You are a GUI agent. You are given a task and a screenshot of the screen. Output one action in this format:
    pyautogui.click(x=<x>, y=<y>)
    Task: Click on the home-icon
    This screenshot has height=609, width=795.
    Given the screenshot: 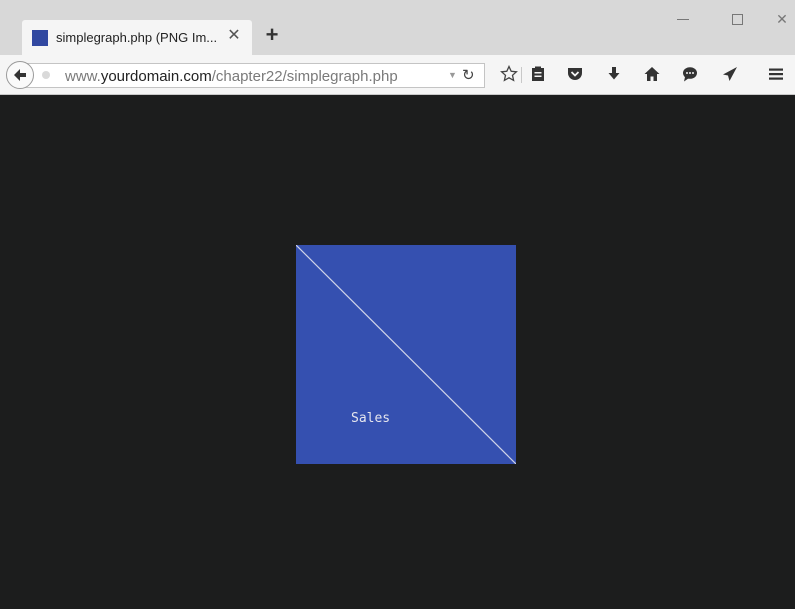 What is the action you would take?
    pyautogui.click(x=652, y=75)
    